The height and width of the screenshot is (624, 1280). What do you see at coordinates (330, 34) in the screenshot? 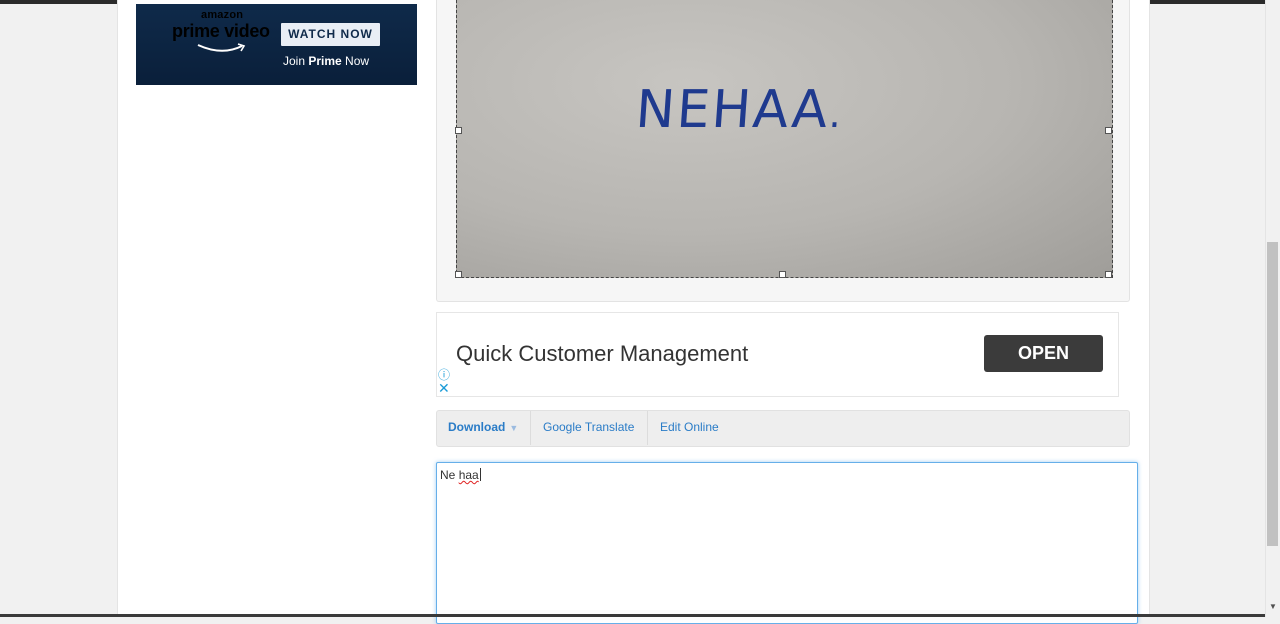
I see `watch-now-button: WATCH NOW` at bounding box center [330, 34].